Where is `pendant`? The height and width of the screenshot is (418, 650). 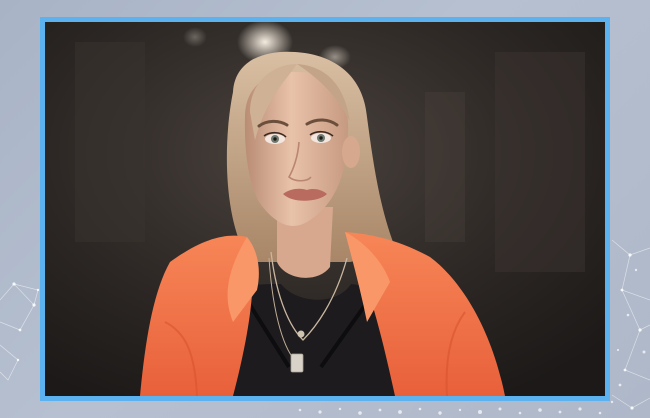 pendant is located at coordinates (297, 363).